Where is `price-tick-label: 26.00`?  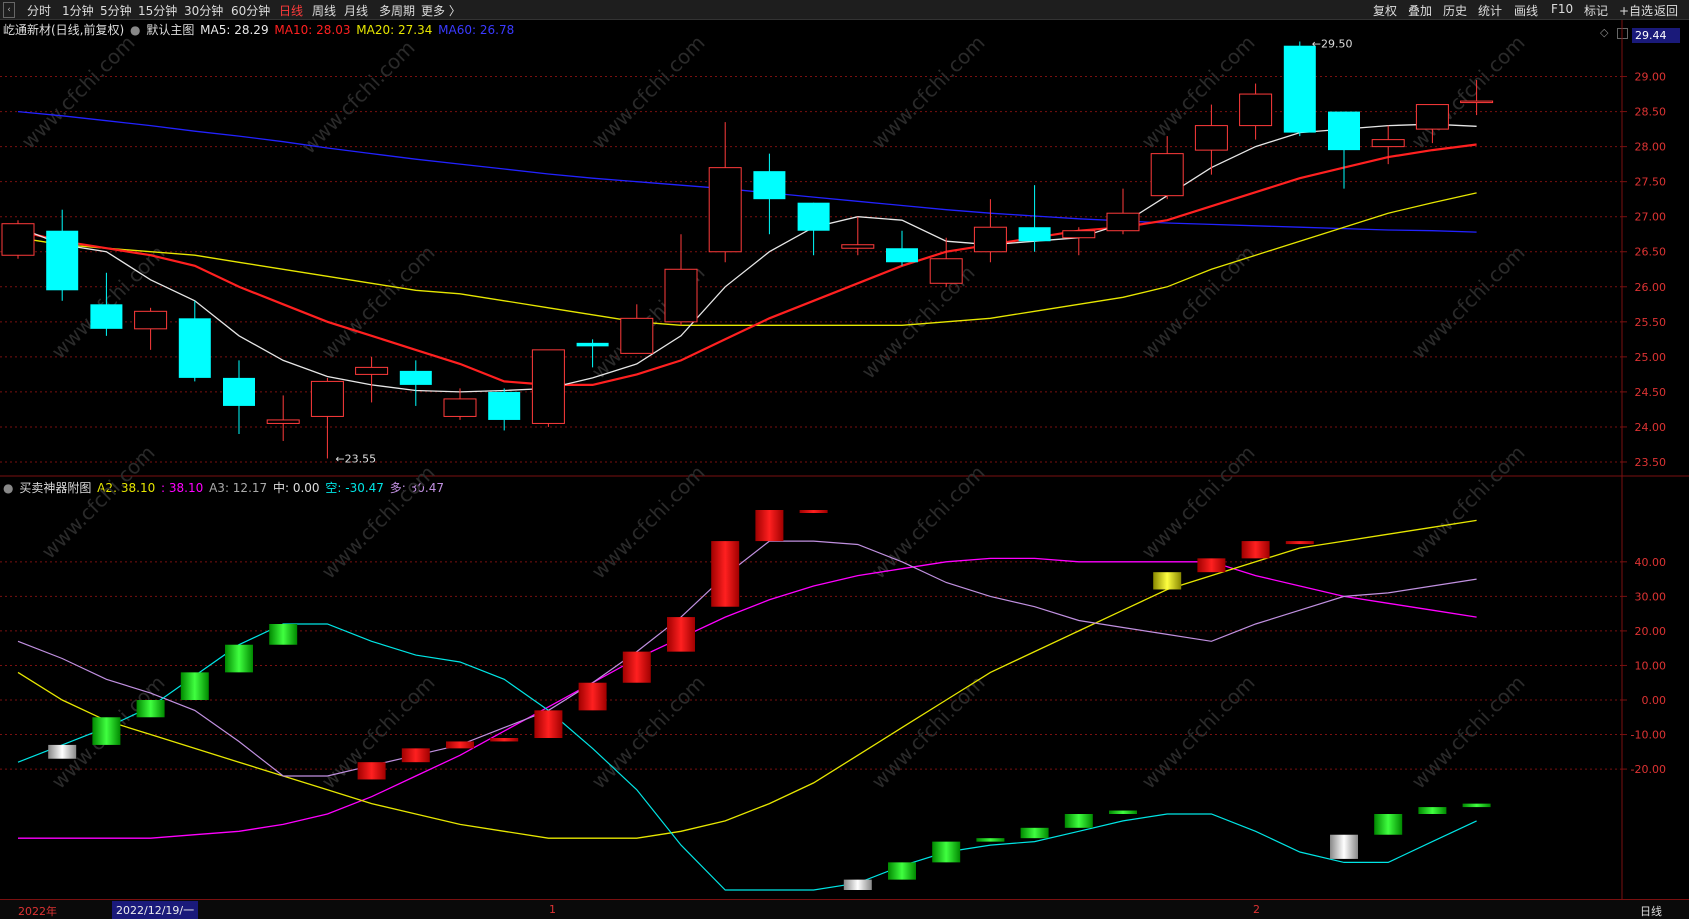
price-tick-label: 26.00 is located at coordinates (1651, 287).